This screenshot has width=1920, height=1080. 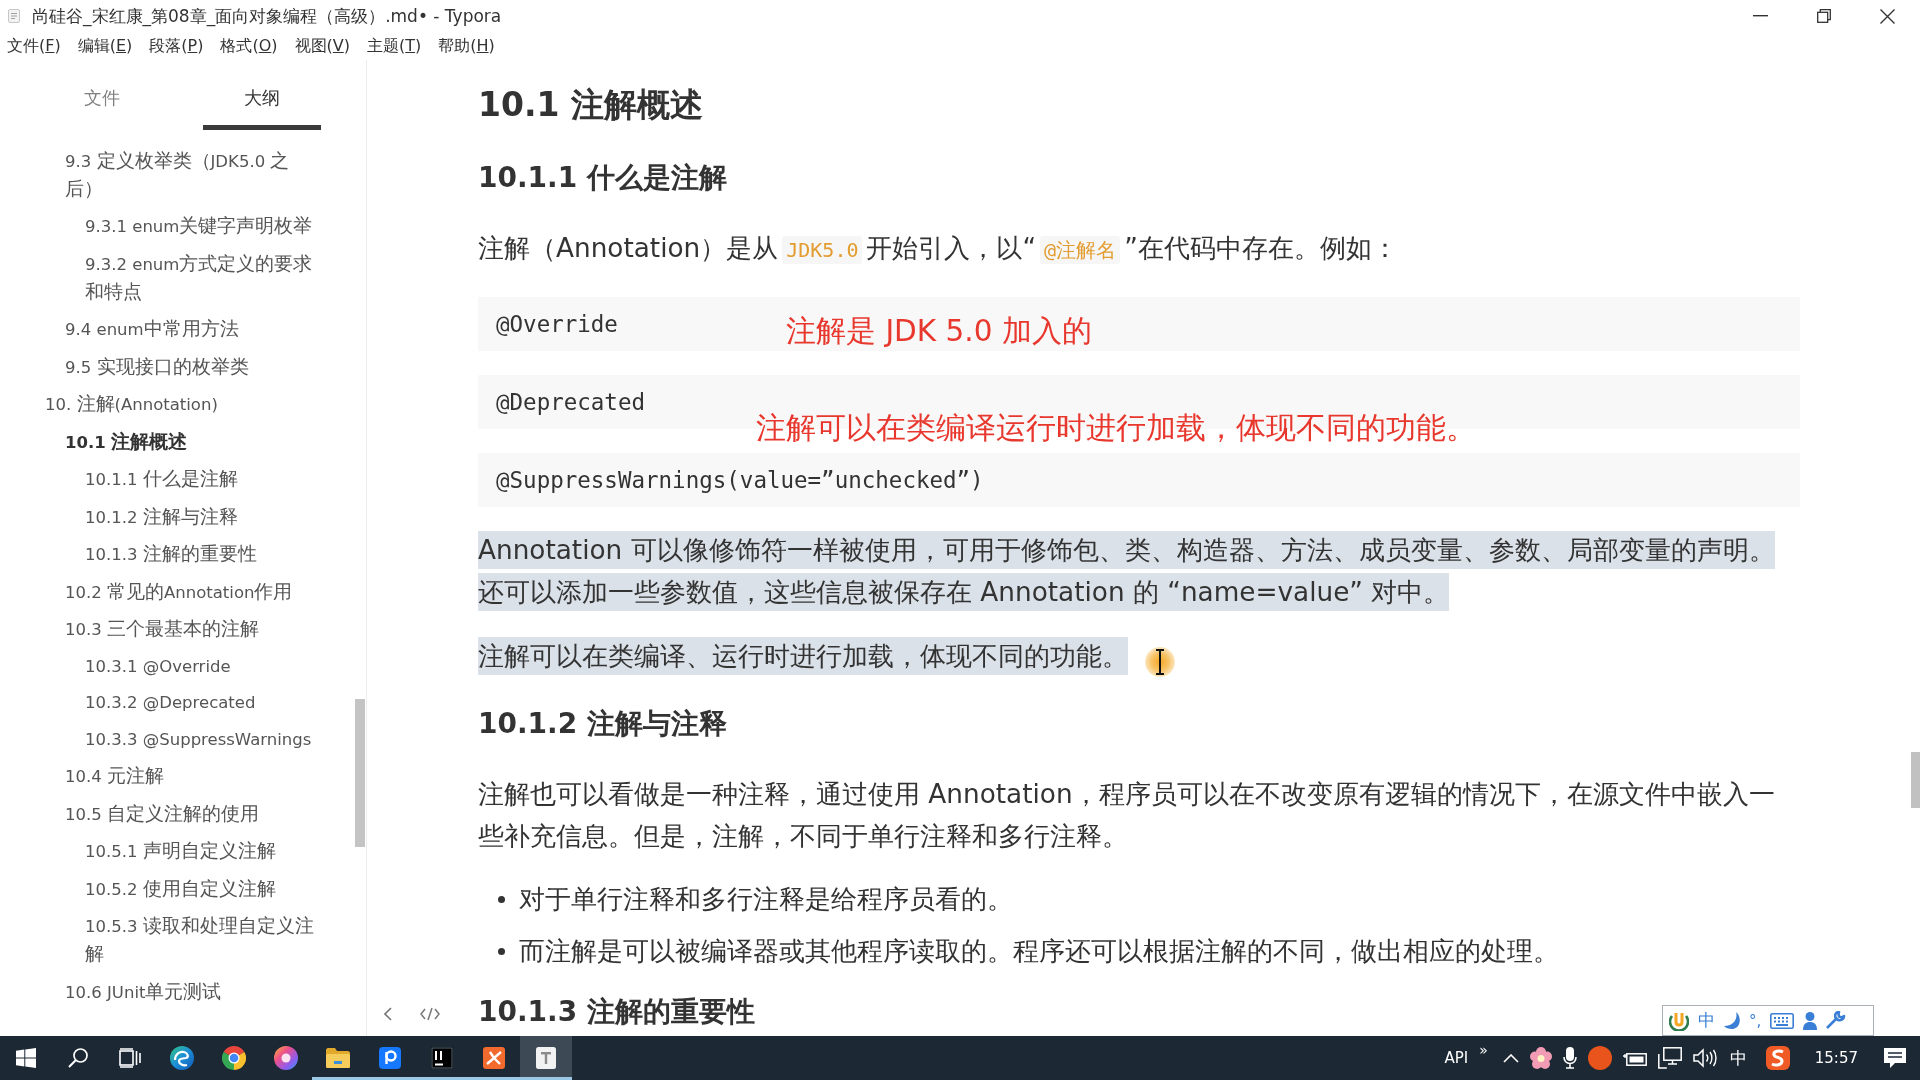 What do you see at coordinates (602, 724) in the screenshot?
I see `subsection-heading: 10.1.2 注解与注释` at bounding box center [602, 724].